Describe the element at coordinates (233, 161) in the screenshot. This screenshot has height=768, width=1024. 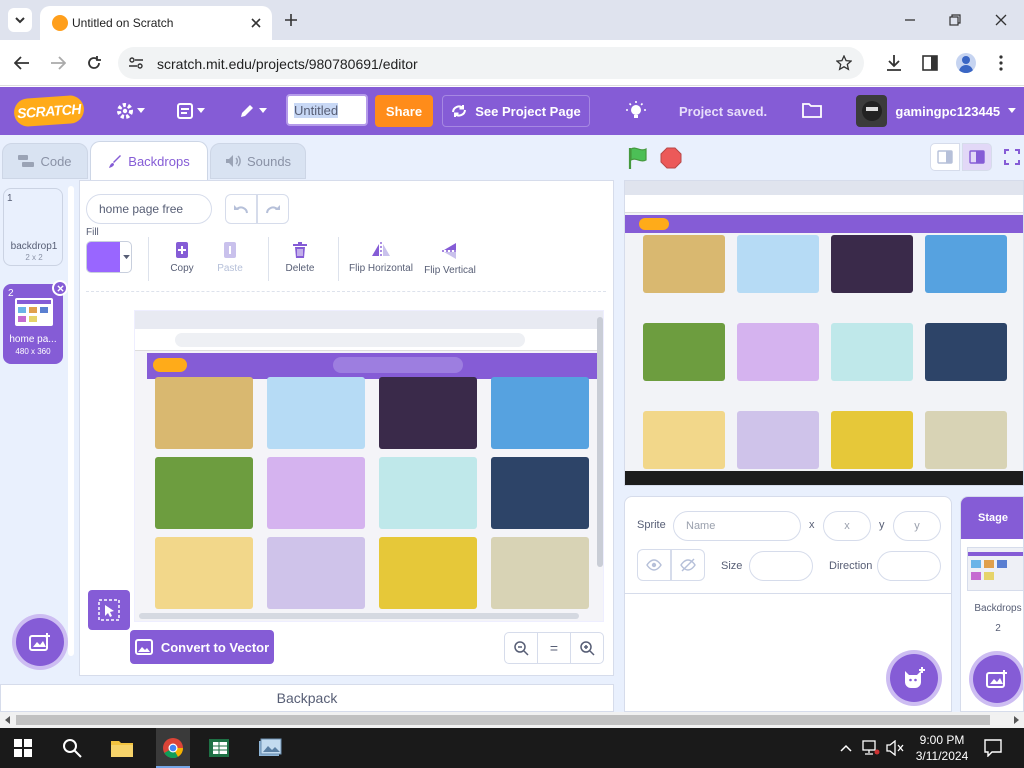
I see `speaker-icon` at that location.